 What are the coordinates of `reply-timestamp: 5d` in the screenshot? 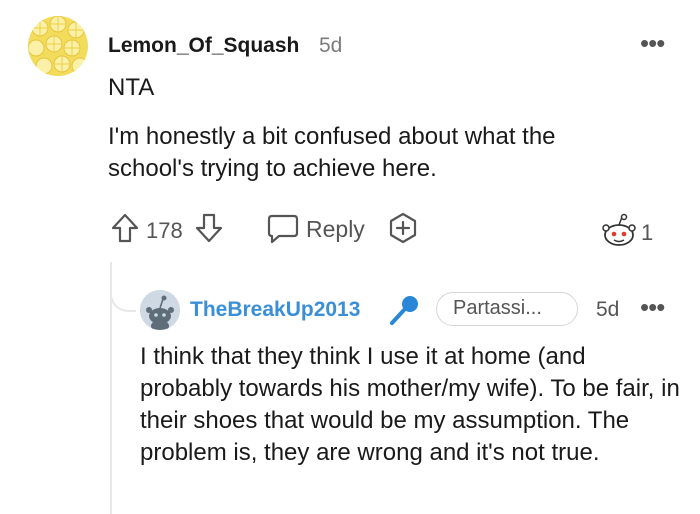 It's located at (608, 309).